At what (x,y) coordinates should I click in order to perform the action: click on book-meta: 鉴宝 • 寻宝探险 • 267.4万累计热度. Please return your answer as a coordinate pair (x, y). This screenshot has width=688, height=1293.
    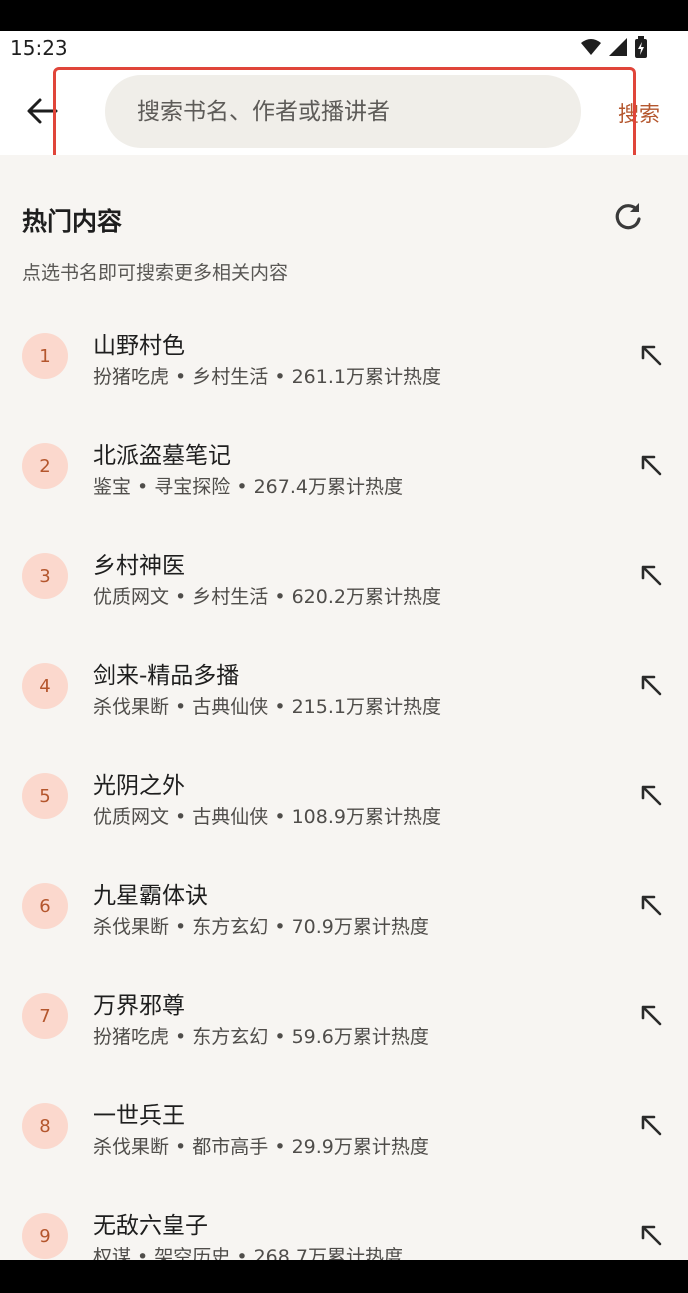
    Looking at the image, I should click on (248, 487).